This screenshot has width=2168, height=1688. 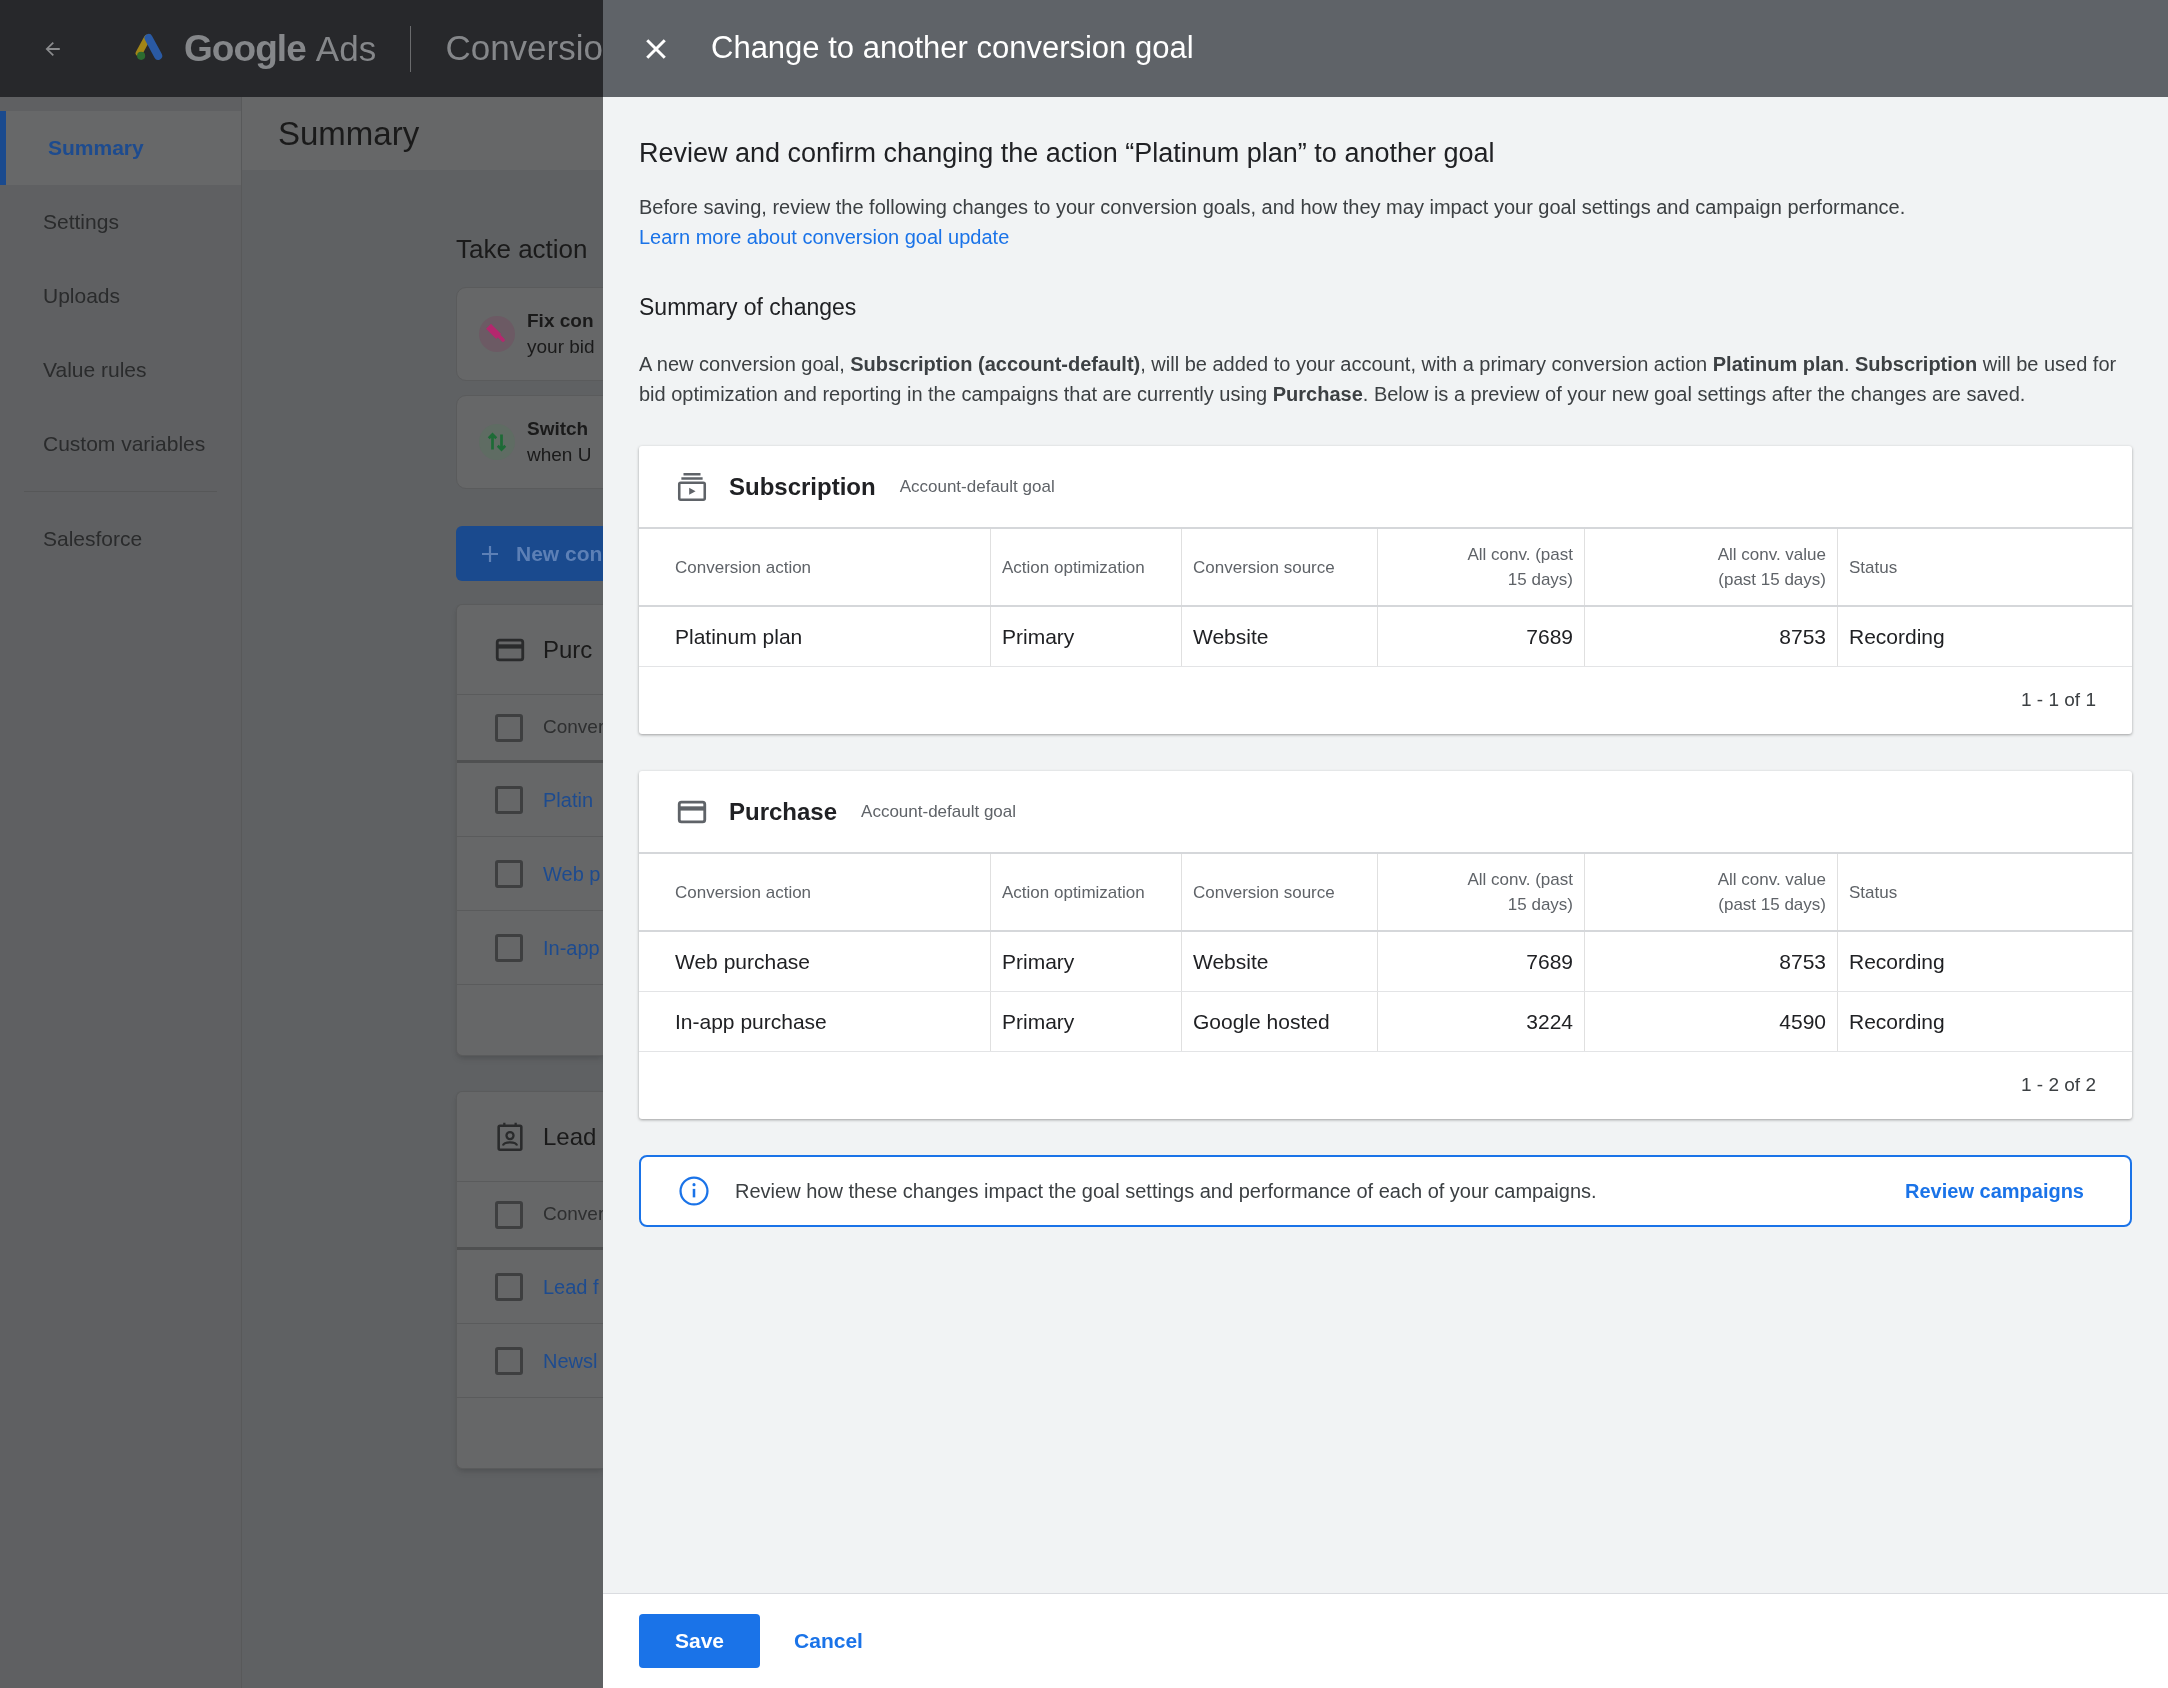 I want to click on goal-title: Purc, so click(x=568, y=649).